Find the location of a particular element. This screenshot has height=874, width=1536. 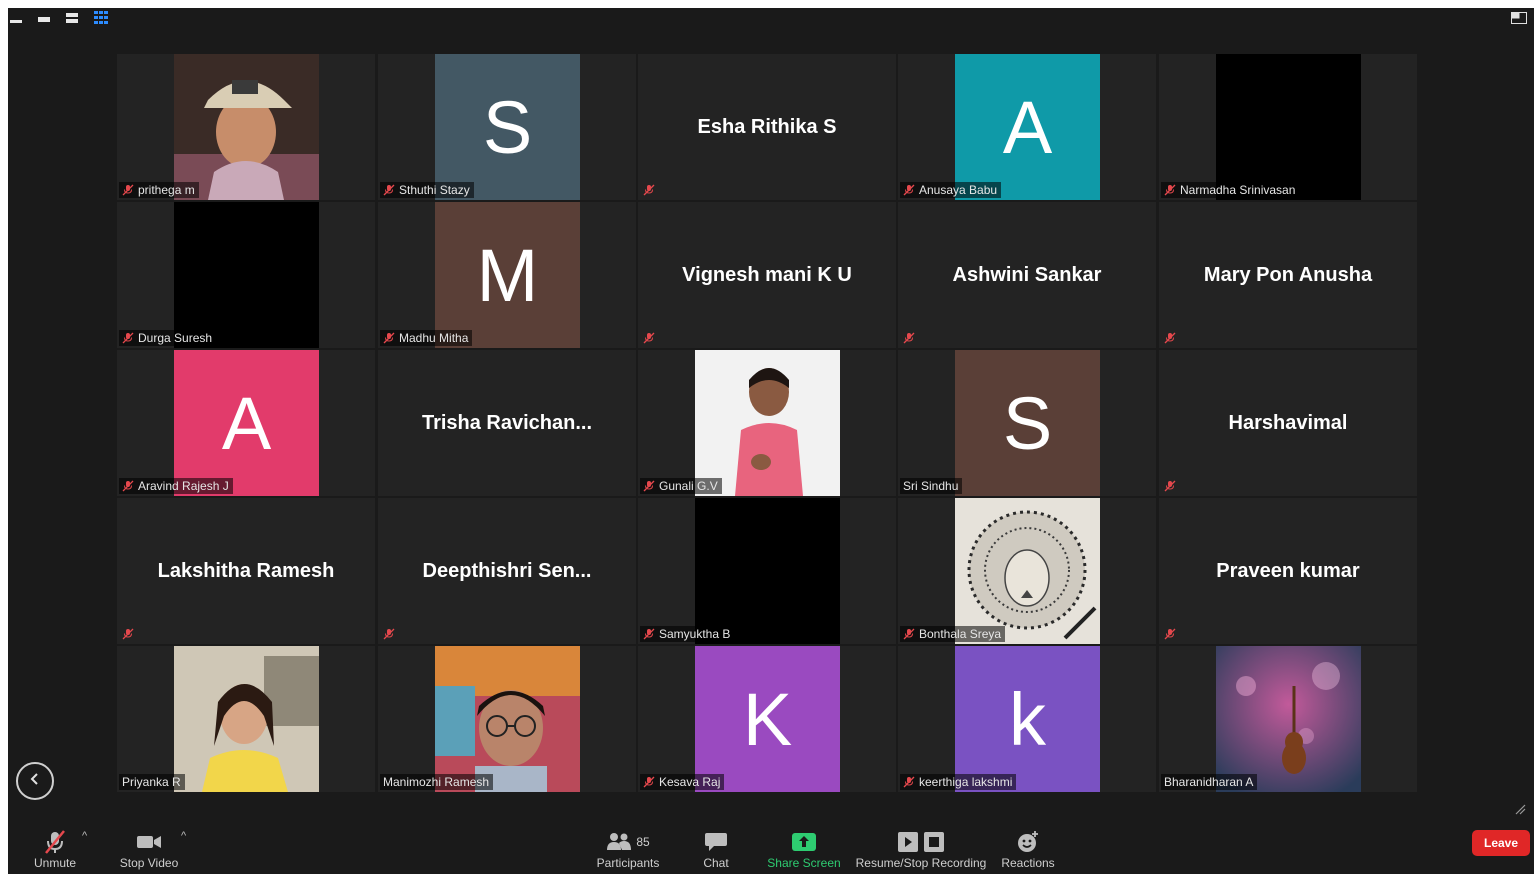

participant-name: Aravind Rajesh J is located at coordinates (183, 486).